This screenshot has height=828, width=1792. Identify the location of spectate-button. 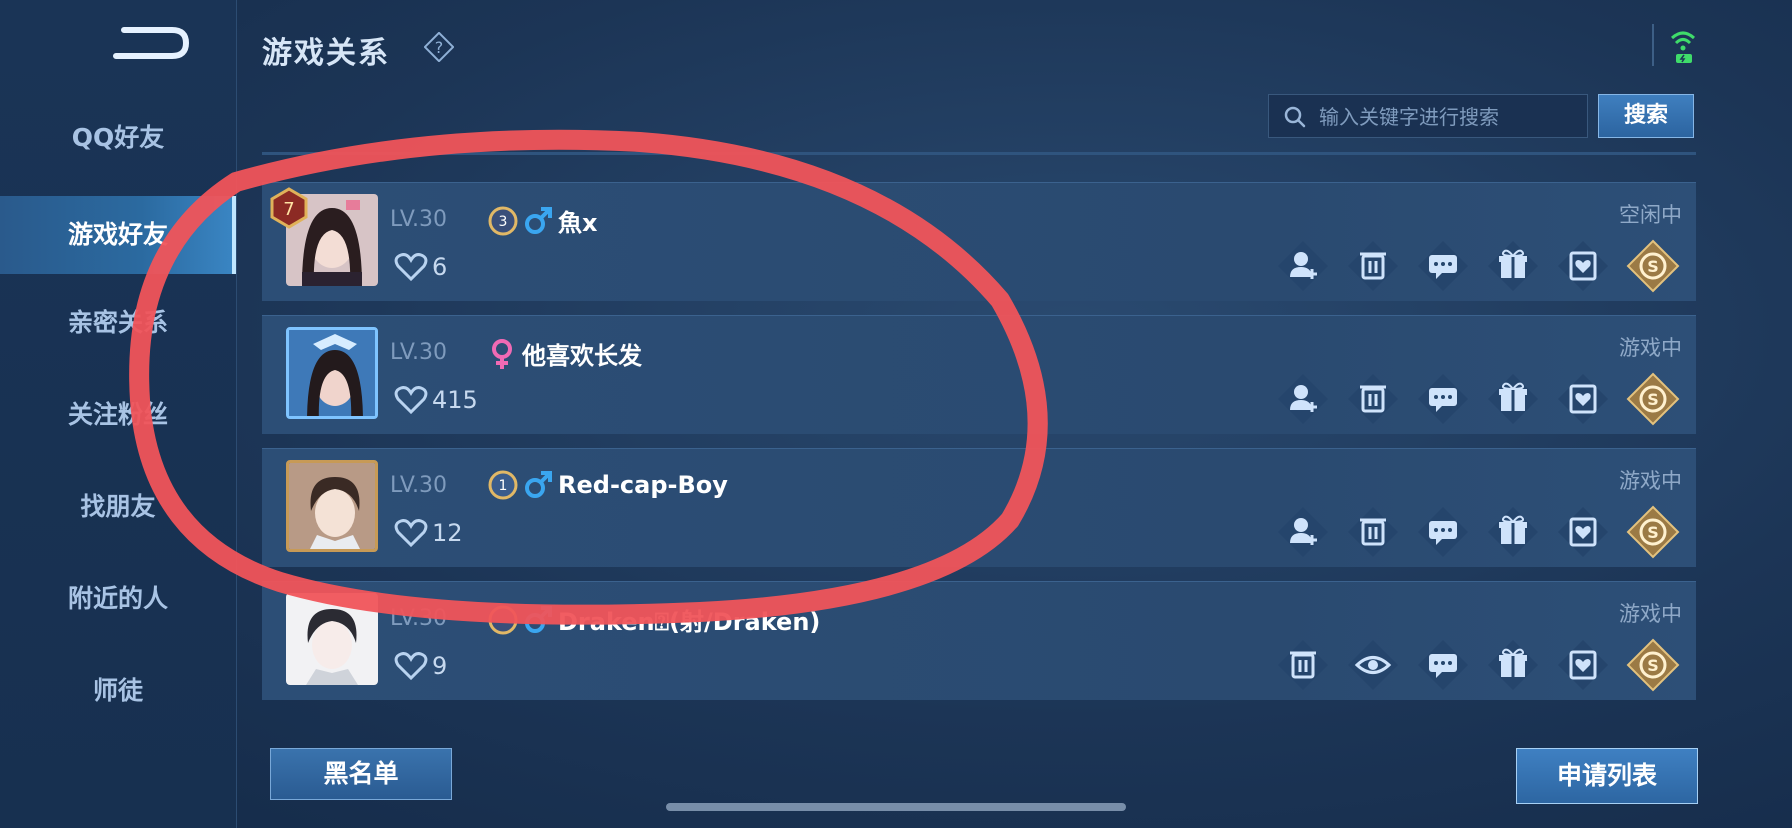
(1373, 665).